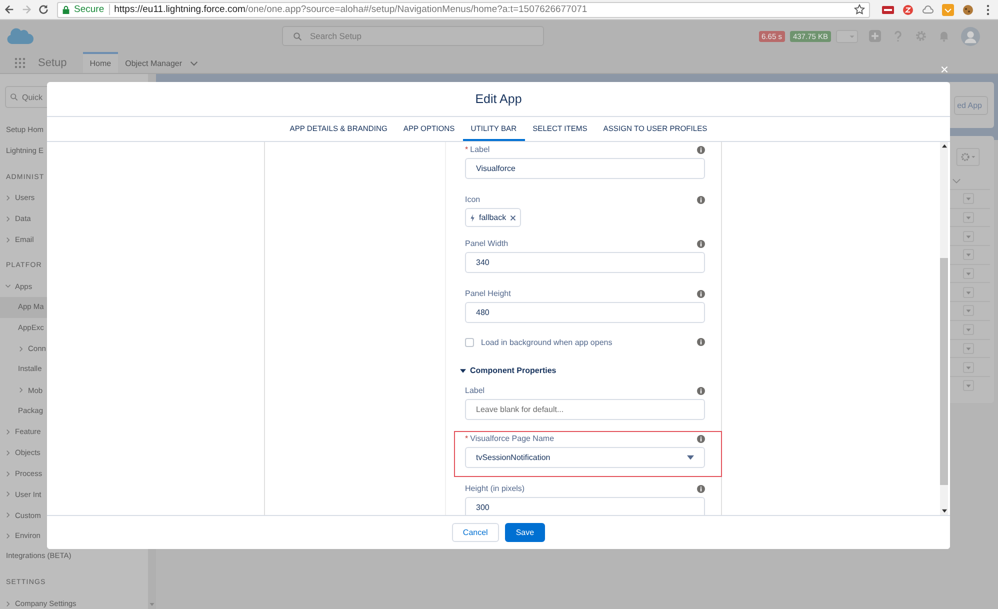  What do you see at coordinates (944, 511) in the screenshot?
I see `scroll-down-icon` at bounding box center [944, 511].